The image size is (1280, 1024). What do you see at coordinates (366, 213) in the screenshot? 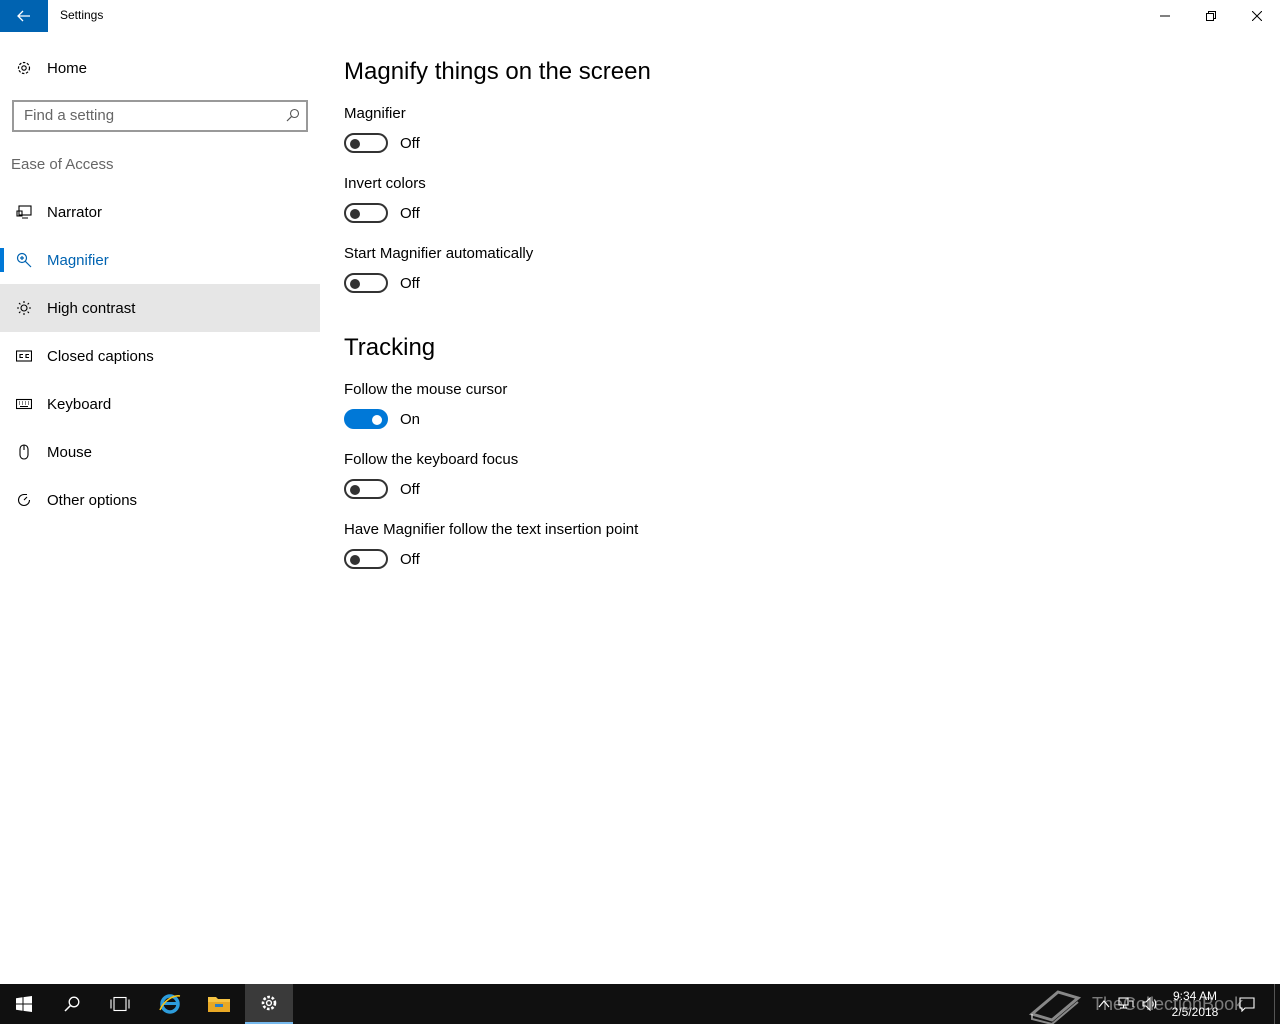
I see `invert-colors-toggle` at bounding box center [366, 213].